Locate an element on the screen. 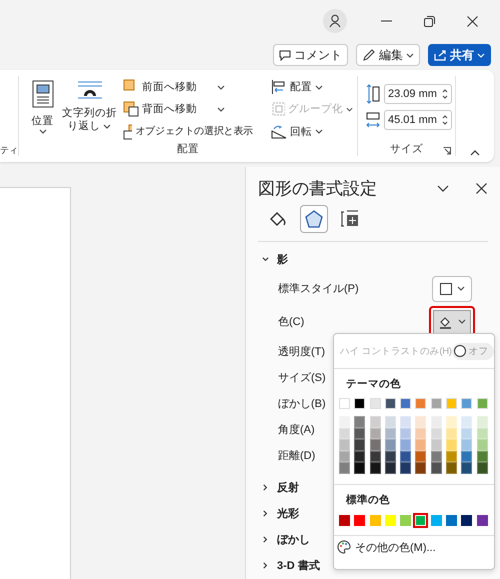 The image size is (500, 579). field-label: 標準スタイル(P) is located at coordinates (318, 289).